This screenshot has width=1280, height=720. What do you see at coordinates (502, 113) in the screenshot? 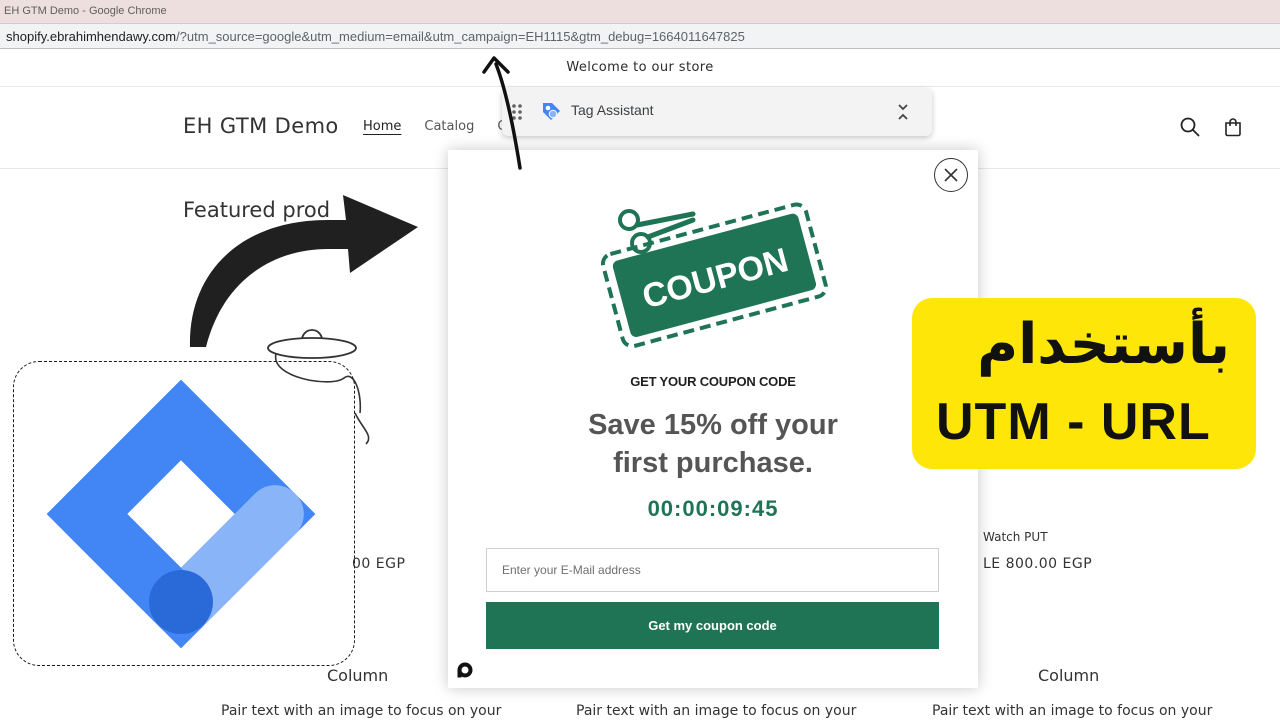
I see `thin-arrow-icon` at bounding box center [502, 113].